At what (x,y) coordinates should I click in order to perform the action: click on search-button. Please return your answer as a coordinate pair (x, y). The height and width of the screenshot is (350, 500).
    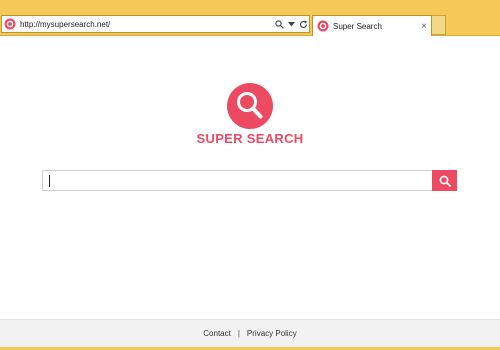
    Looking at the image, I should click on (444, 180).